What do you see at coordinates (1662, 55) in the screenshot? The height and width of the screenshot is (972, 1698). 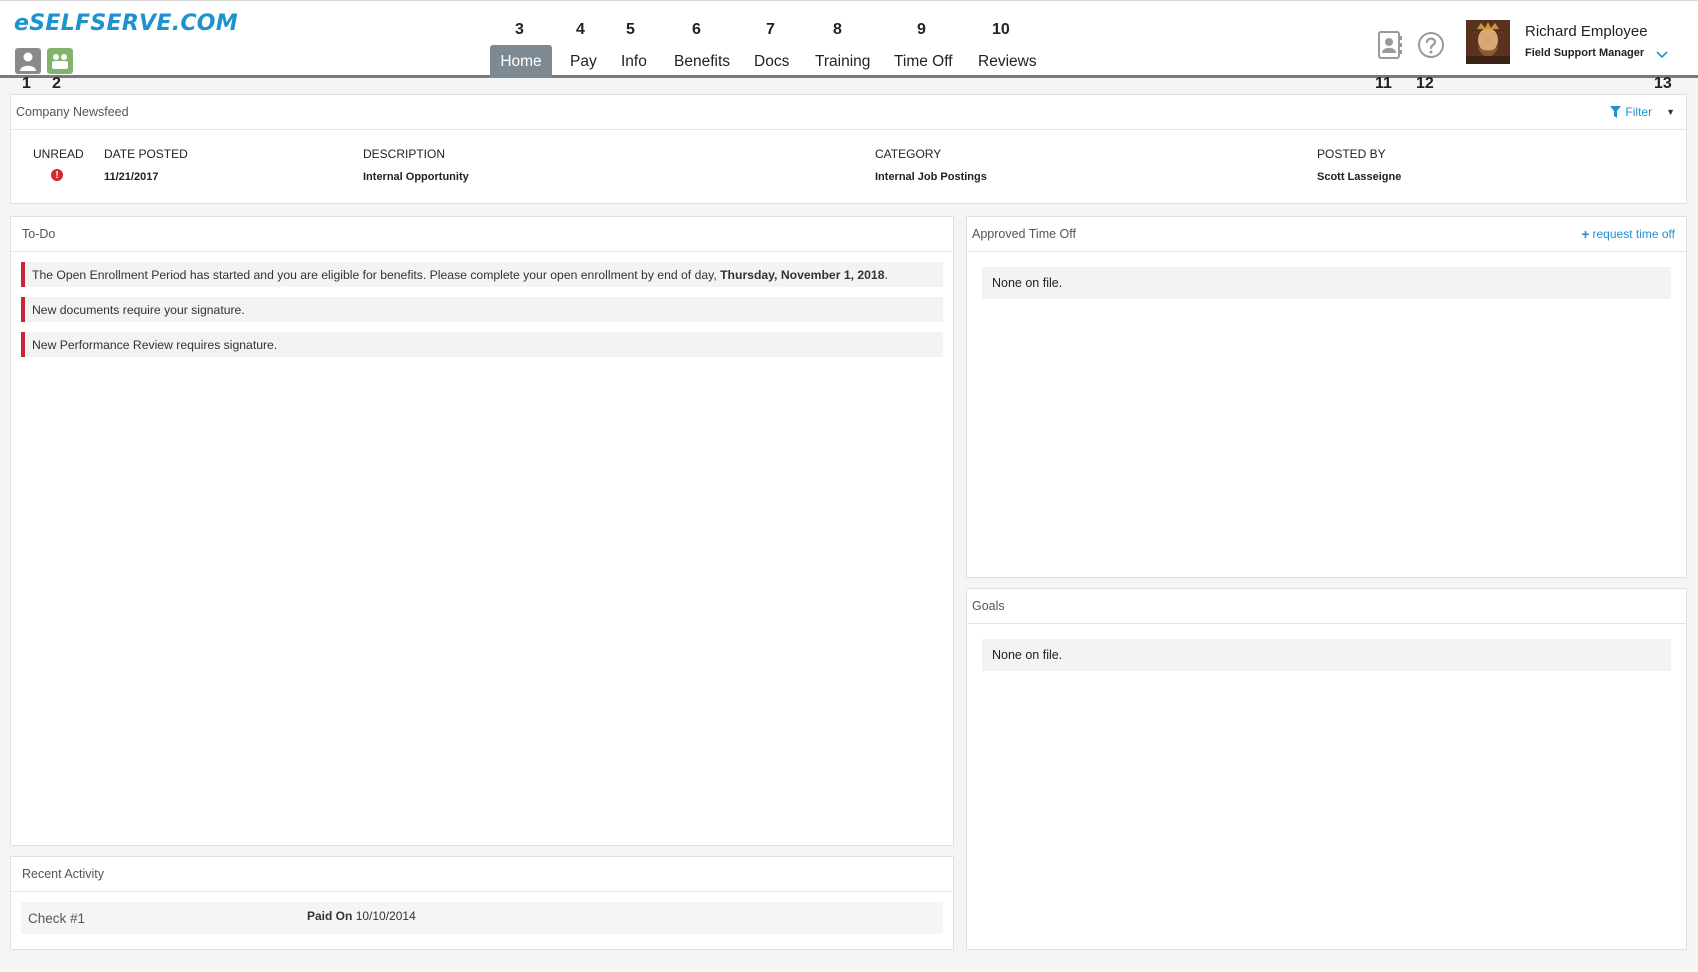 I see `chevron-down-icon` at bounding box center [1662, 55].